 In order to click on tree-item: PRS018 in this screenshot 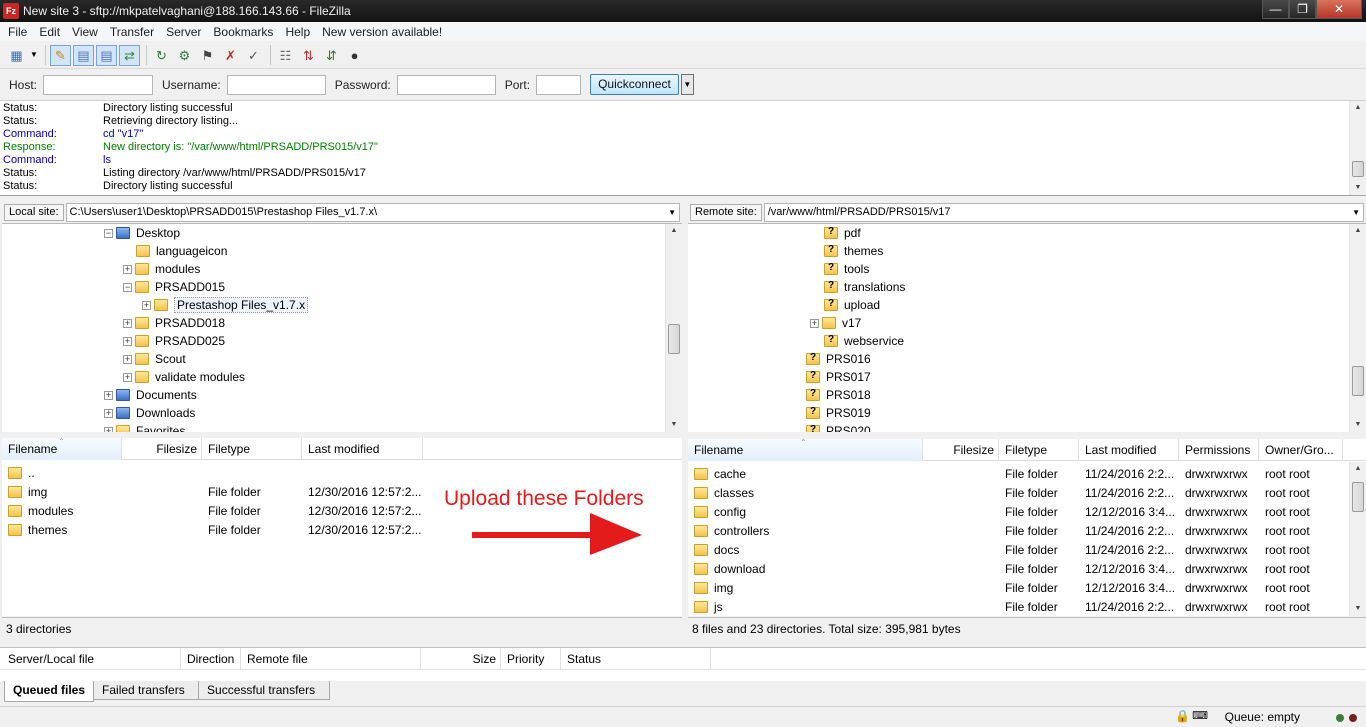, I will do `click(838, 395)`.